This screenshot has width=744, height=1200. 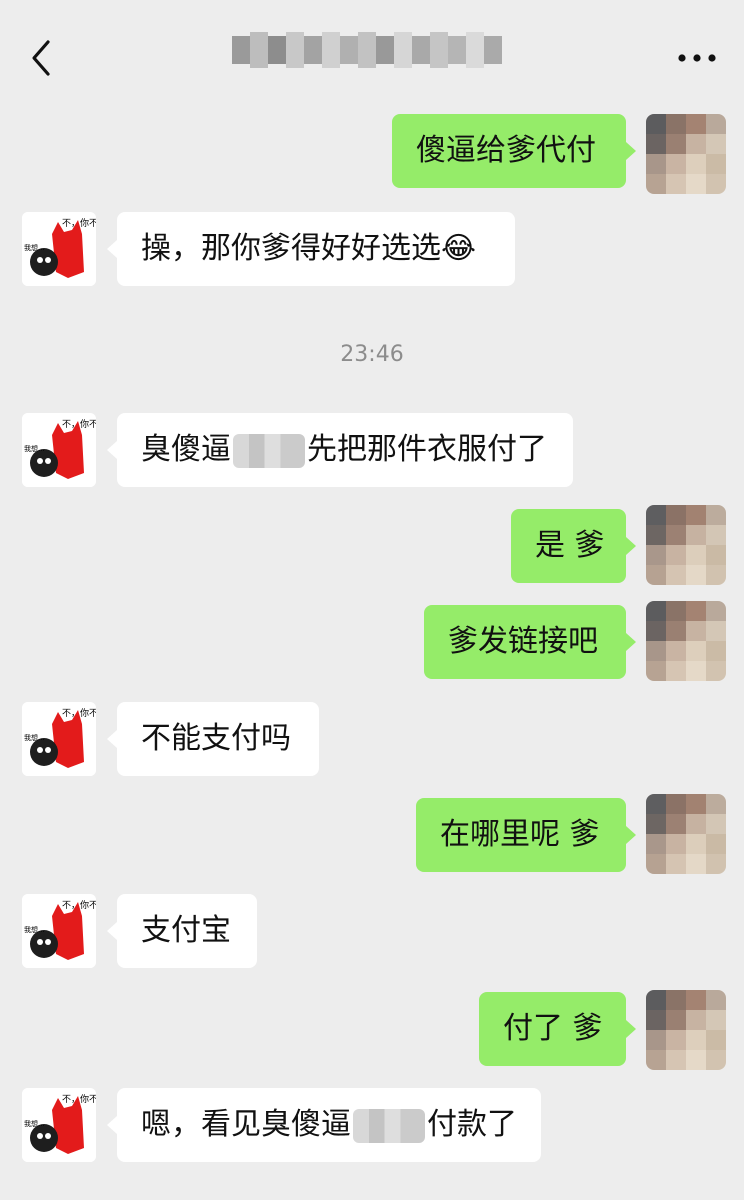 I want to click on message-text: 是 爹, so click(x=570, y=545).